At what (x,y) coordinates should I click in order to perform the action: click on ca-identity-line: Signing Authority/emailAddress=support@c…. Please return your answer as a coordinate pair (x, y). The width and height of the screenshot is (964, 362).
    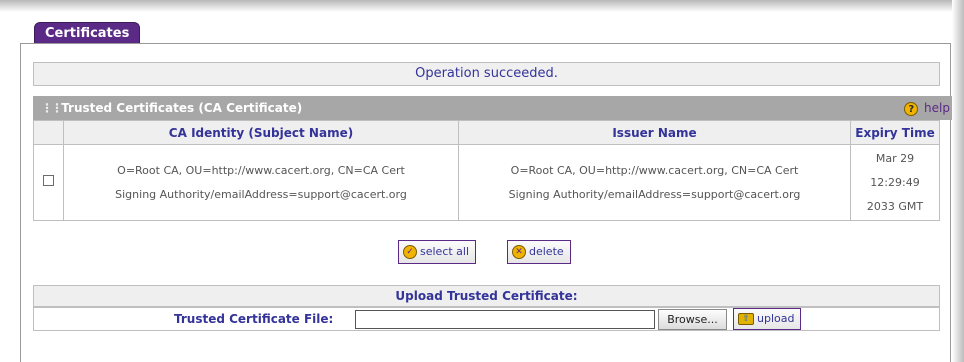
    Looking at the image, I should click on (261, 194).